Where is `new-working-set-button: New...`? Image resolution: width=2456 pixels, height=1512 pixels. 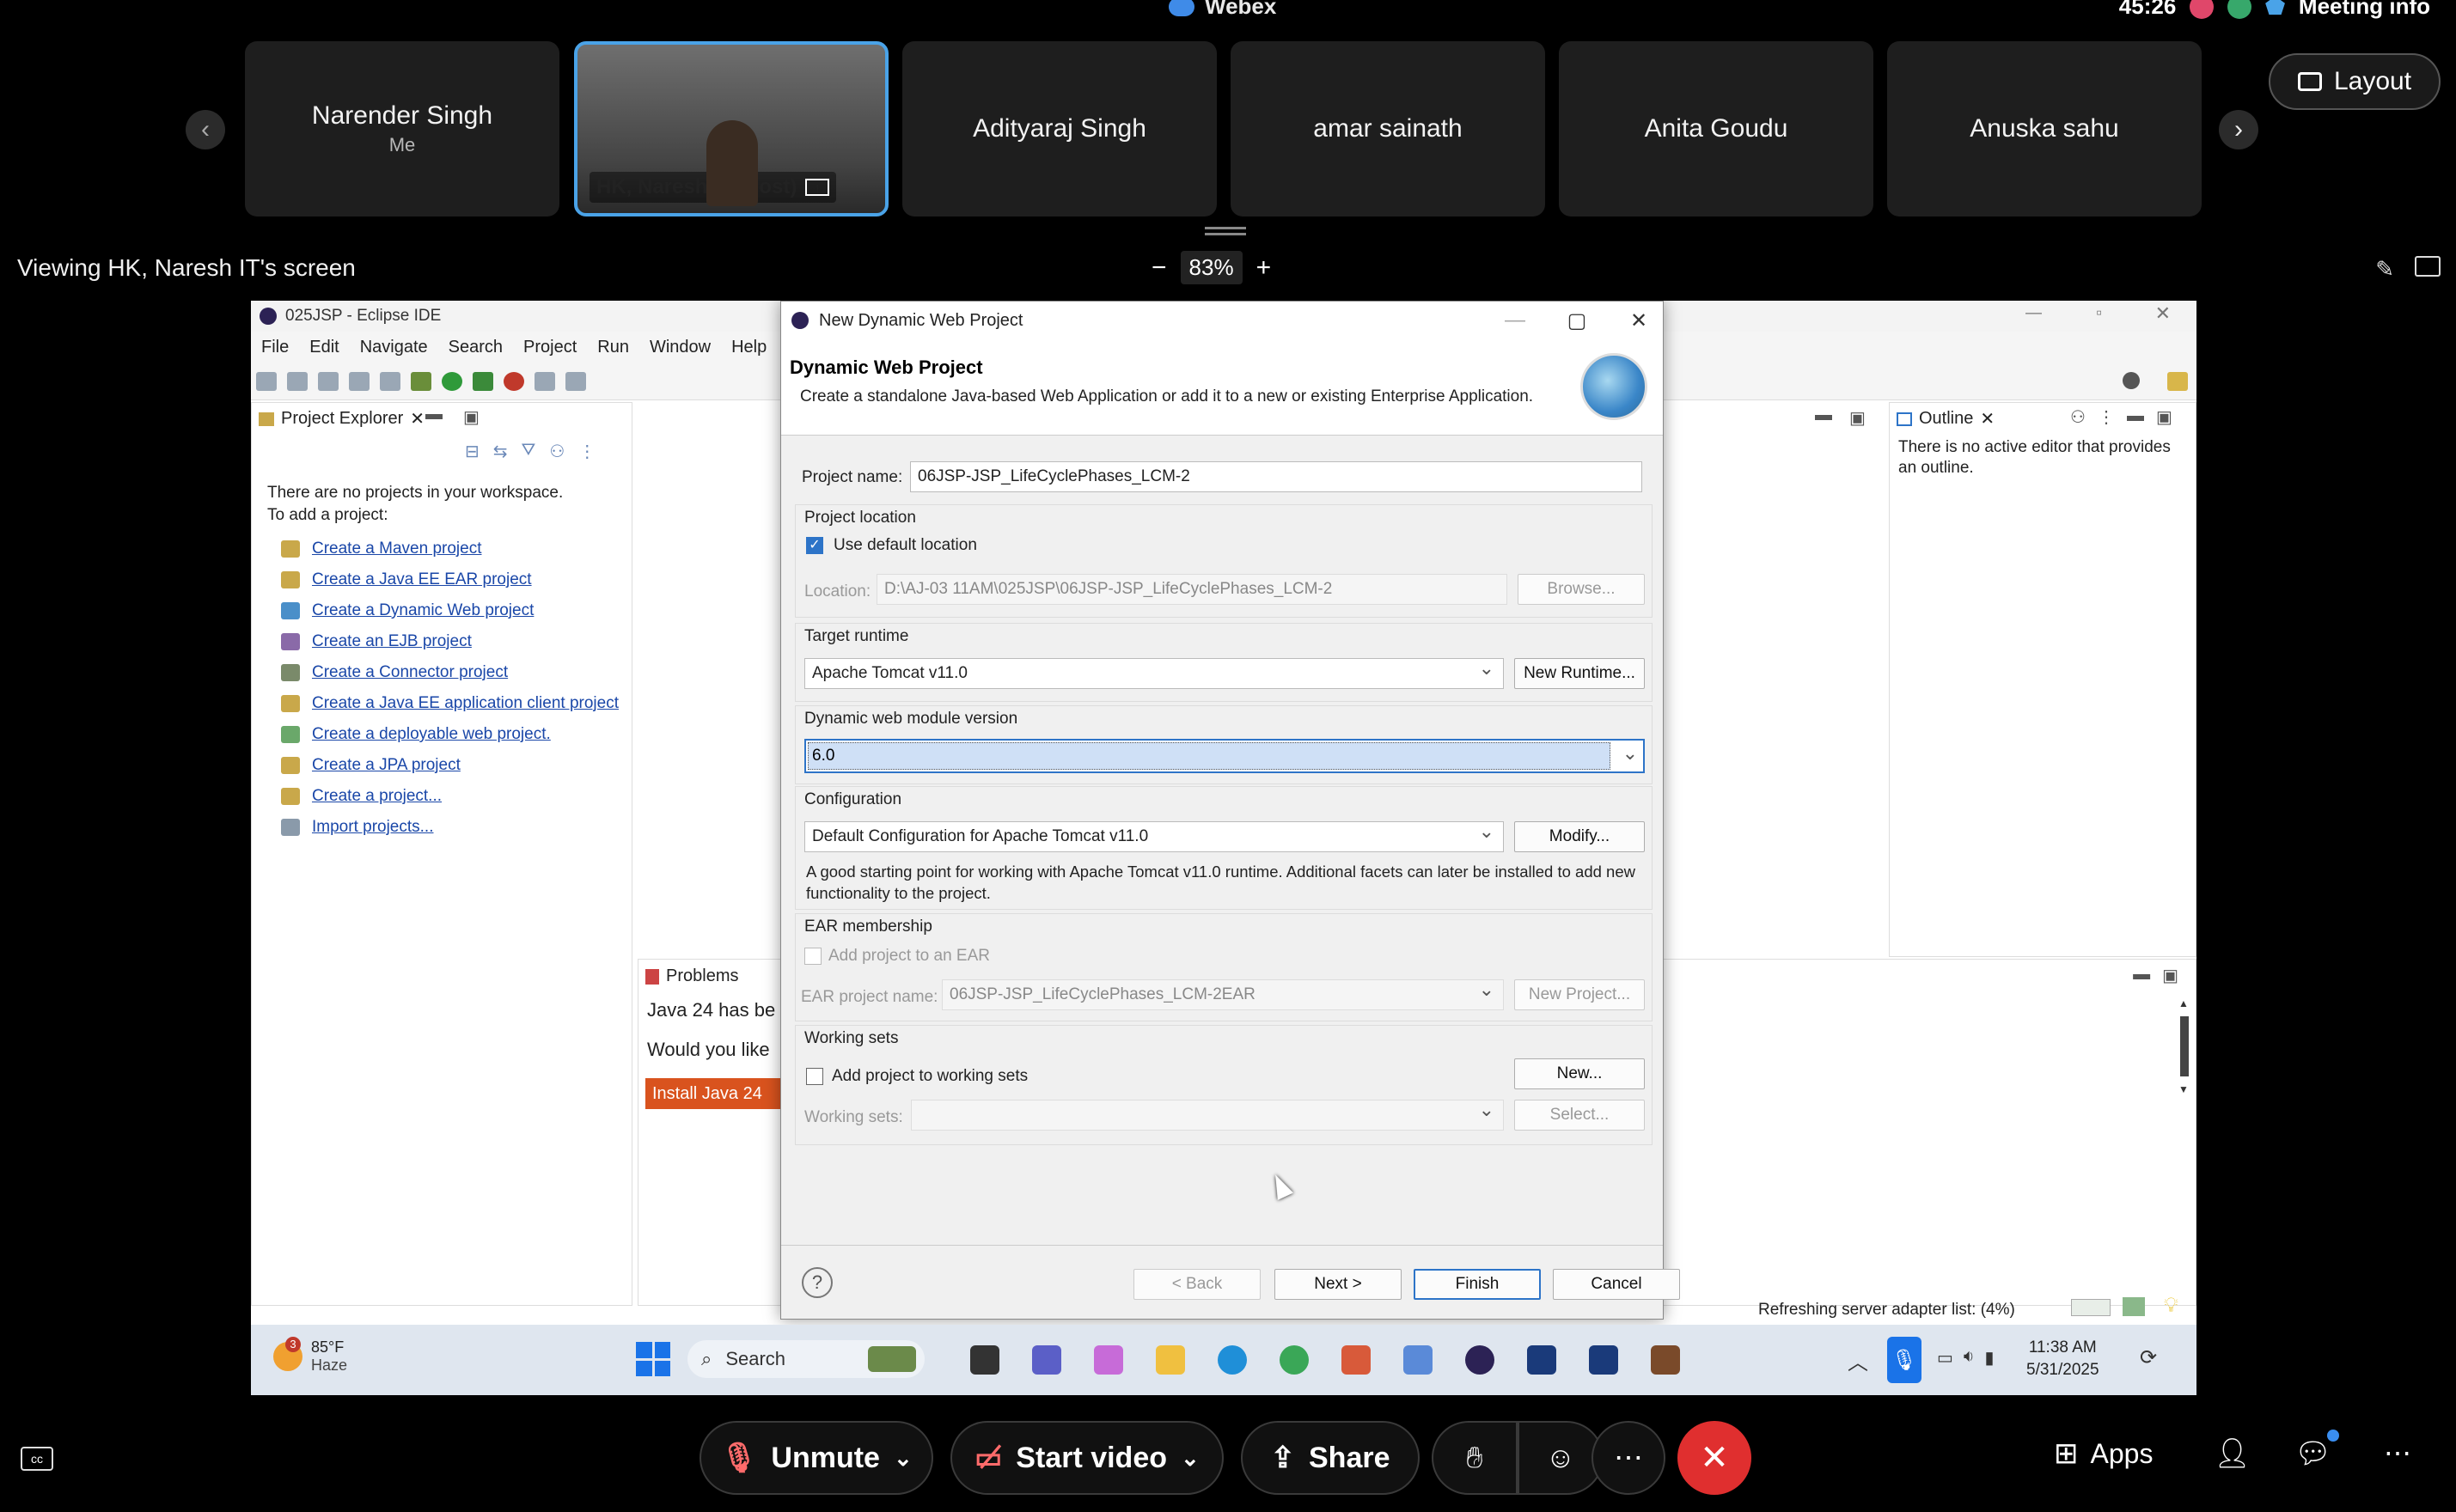
new-working-set-button: New... is located at coordinates (1579, 1073).